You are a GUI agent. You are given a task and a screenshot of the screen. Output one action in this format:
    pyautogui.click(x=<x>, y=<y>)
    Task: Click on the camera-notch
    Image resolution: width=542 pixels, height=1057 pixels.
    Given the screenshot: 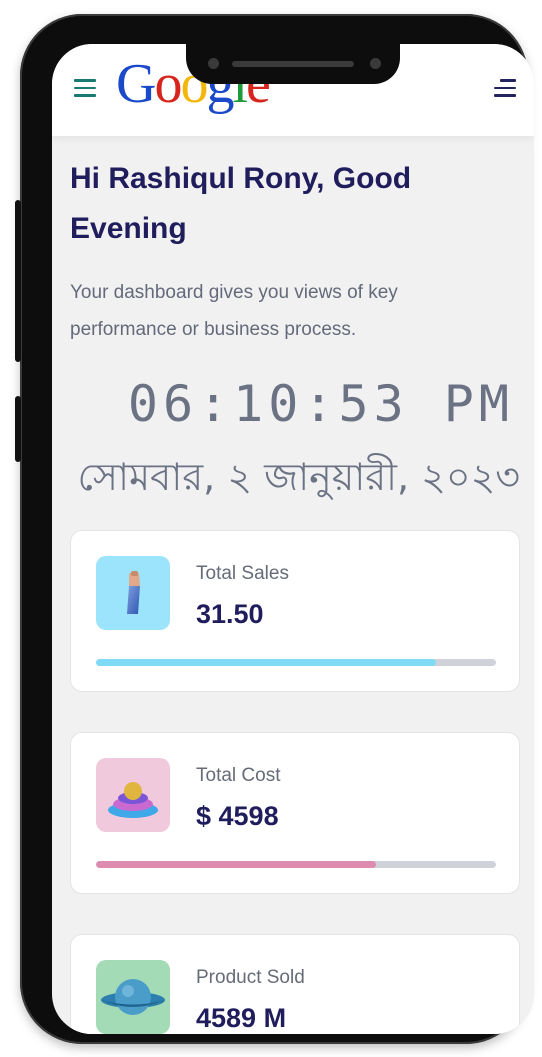 What is the action you would take?
    pyautogui.click(x=293, y=59)
    